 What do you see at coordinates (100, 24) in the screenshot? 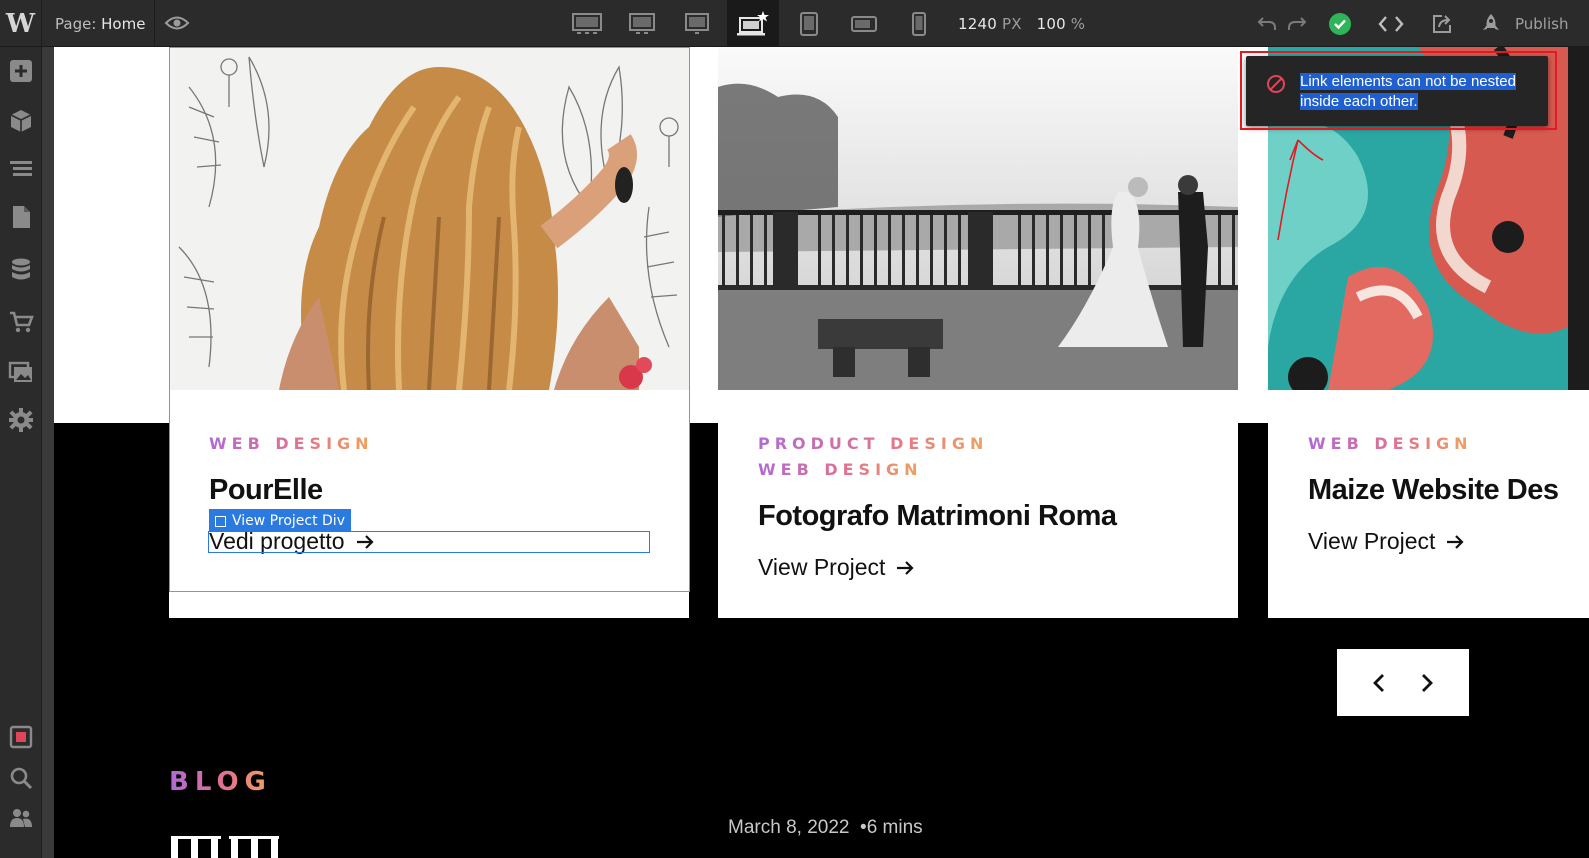
I see `page-selector: Page: Home` at bounding box center [100, 24].